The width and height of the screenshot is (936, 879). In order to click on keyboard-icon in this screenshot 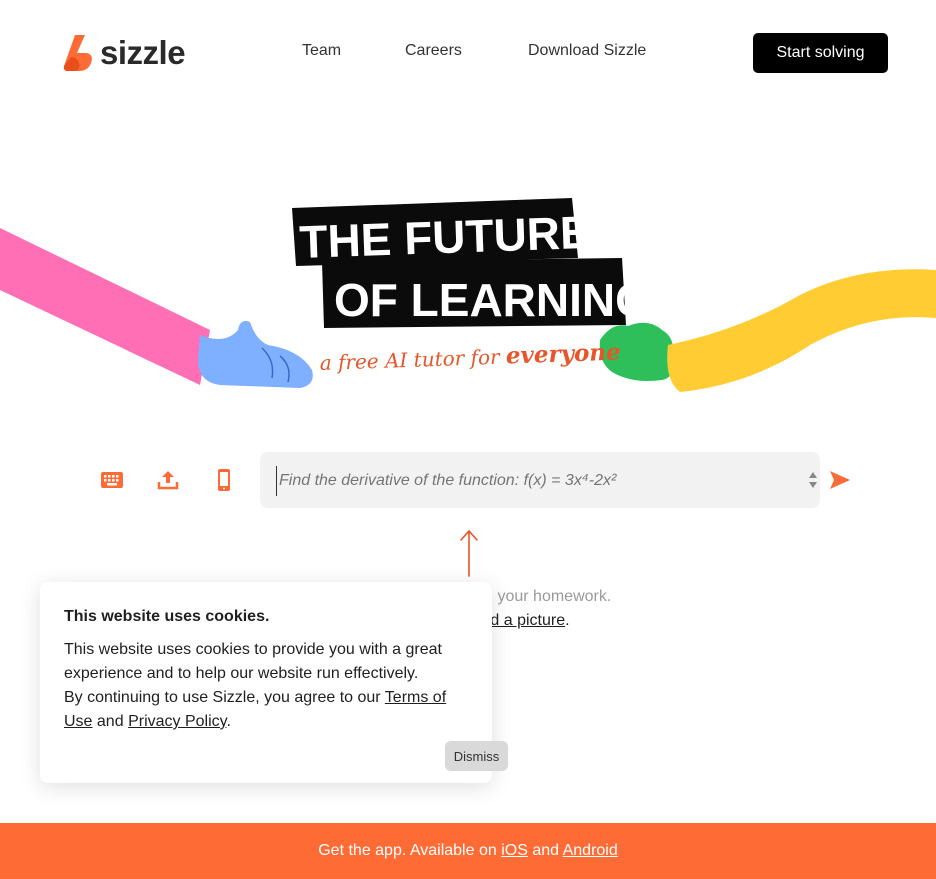, I will do `click(112, 480)`.